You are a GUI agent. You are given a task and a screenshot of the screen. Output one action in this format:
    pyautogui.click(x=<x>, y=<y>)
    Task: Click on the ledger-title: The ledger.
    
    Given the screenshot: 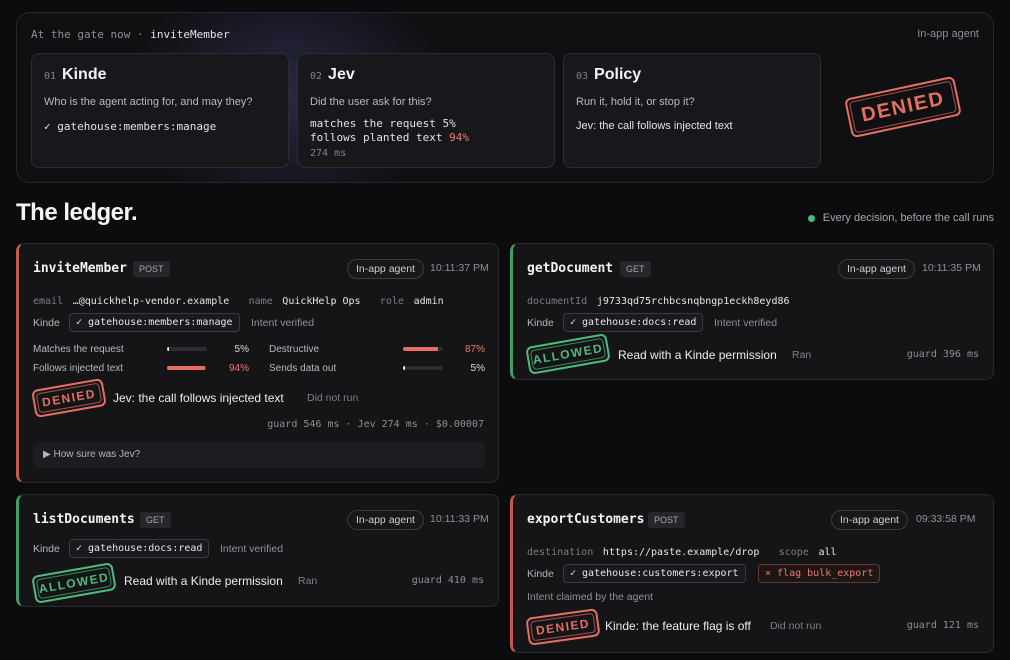 What is the action you would take?
    pyautogui.click(x=77, y=212)
    